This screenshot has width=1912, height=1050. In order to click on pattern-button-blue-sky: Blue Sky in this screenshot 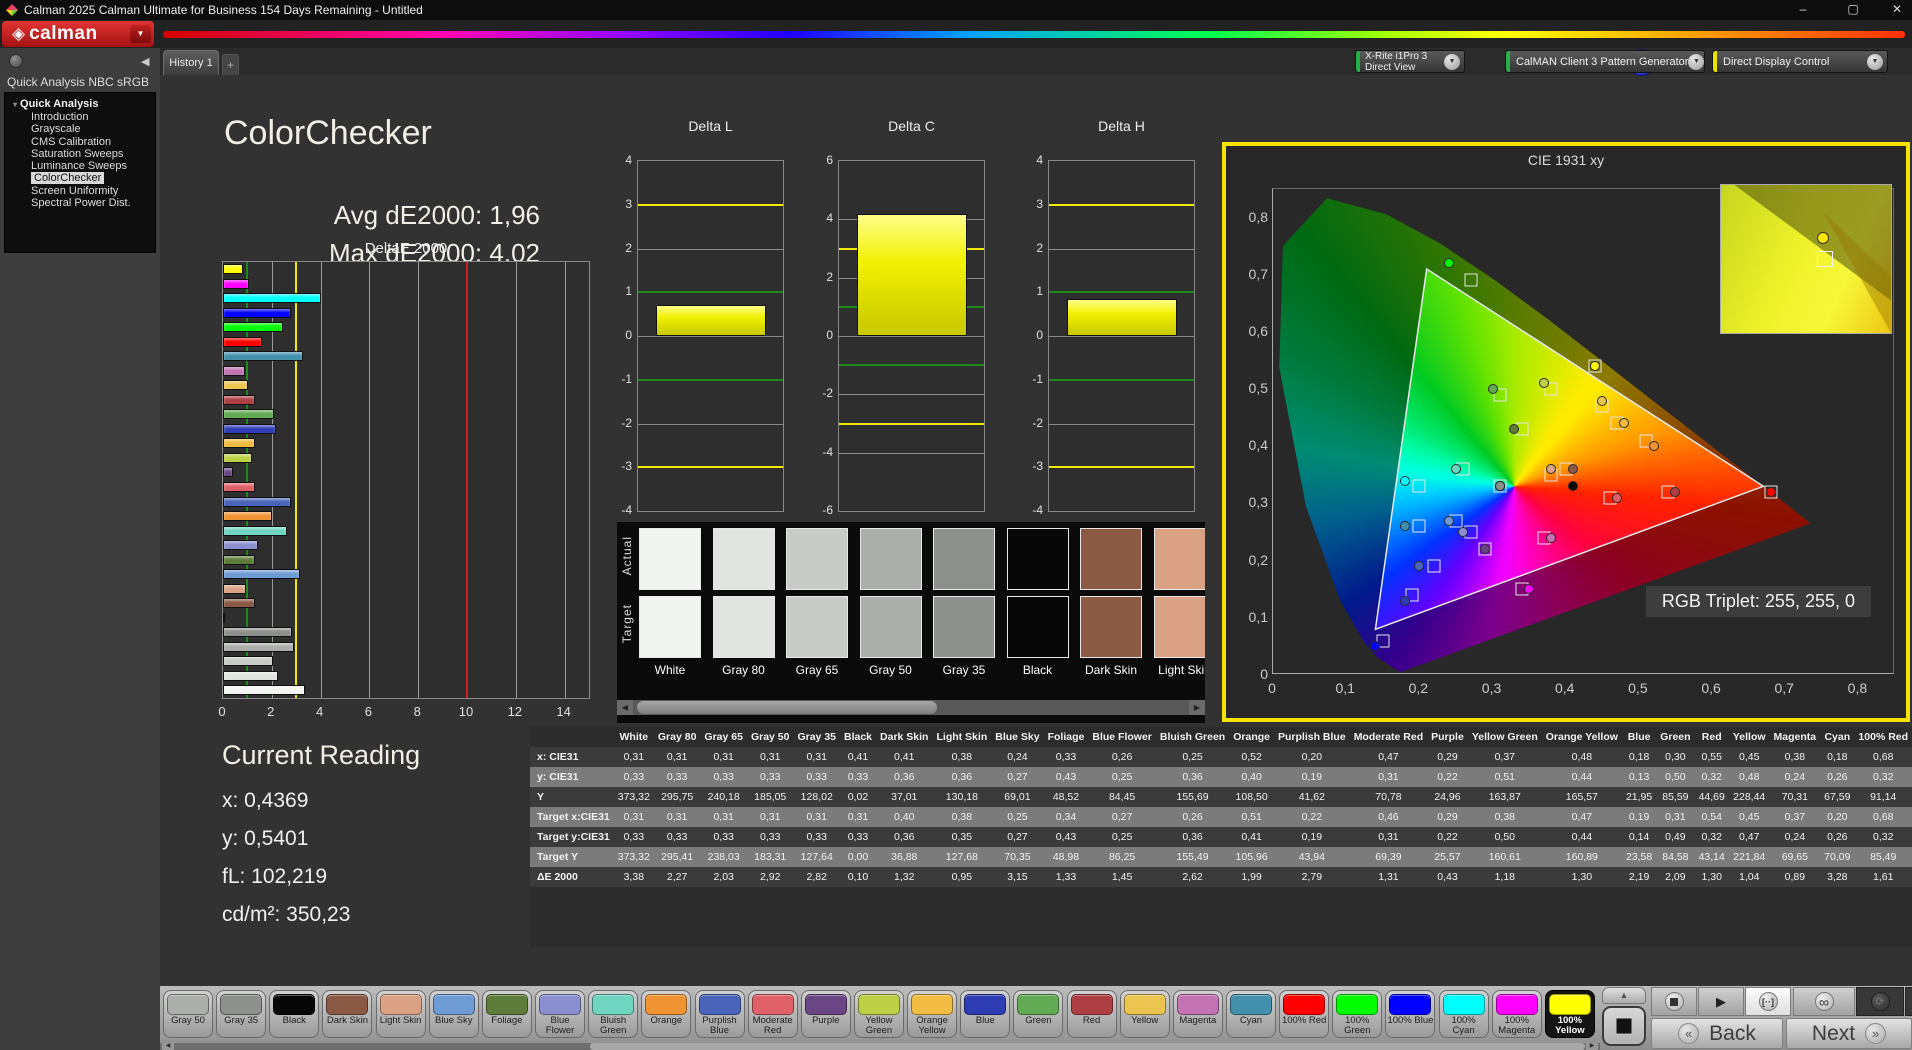, I will do `click(453, 1014)`.